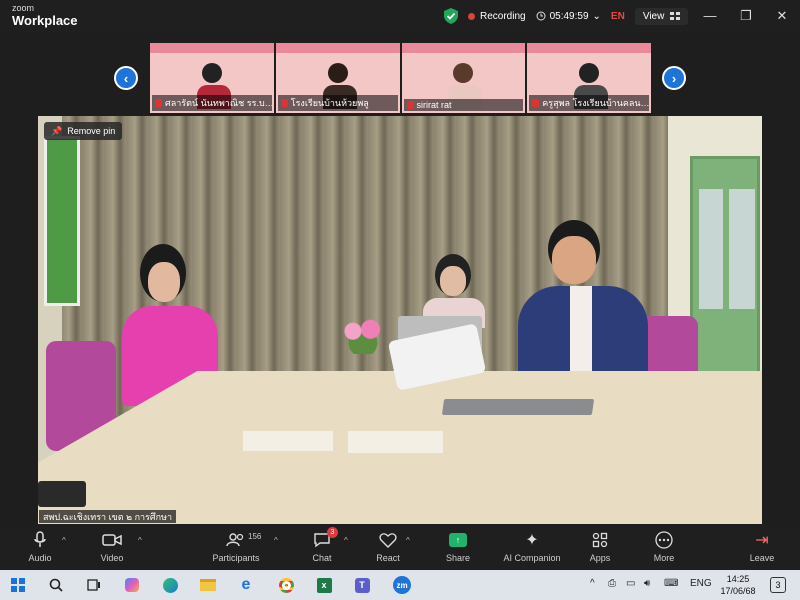 Image resolution: width=800 pixels, height=600 pixels. I want to click on recording-indicator: Recording, so click(497, 16).